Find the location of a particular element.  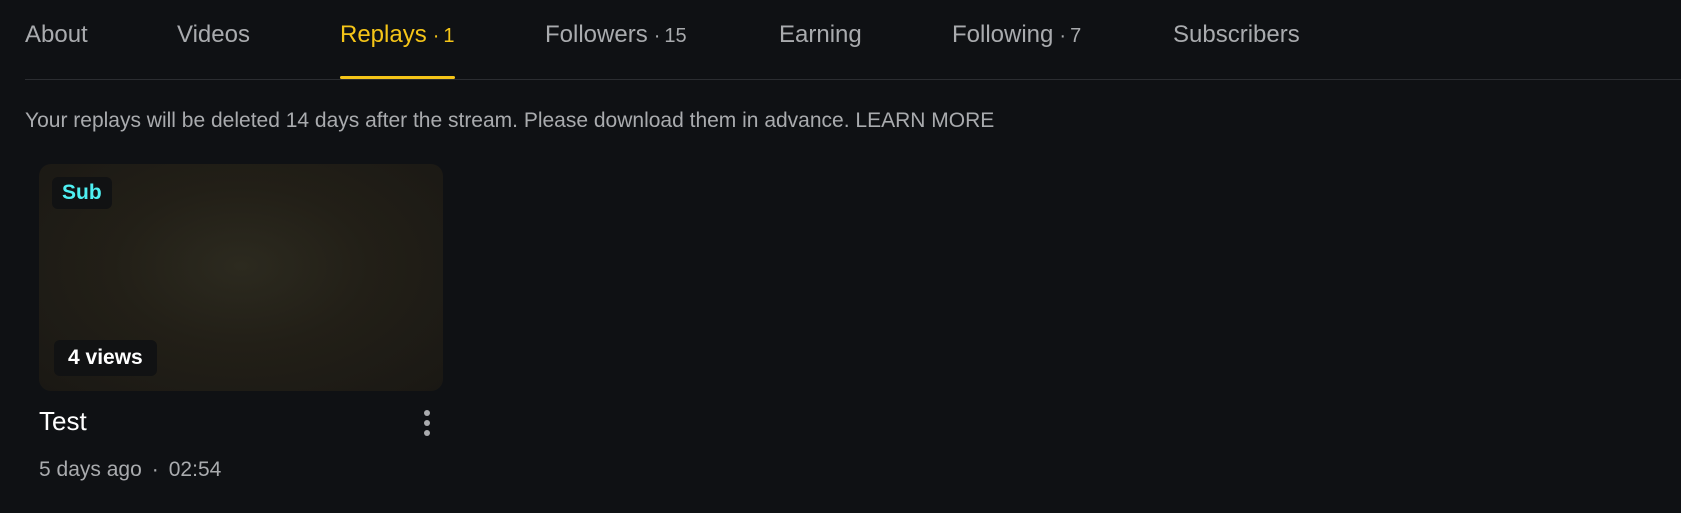

tab-replays-count: 1 is located at coordinates (449, 36).